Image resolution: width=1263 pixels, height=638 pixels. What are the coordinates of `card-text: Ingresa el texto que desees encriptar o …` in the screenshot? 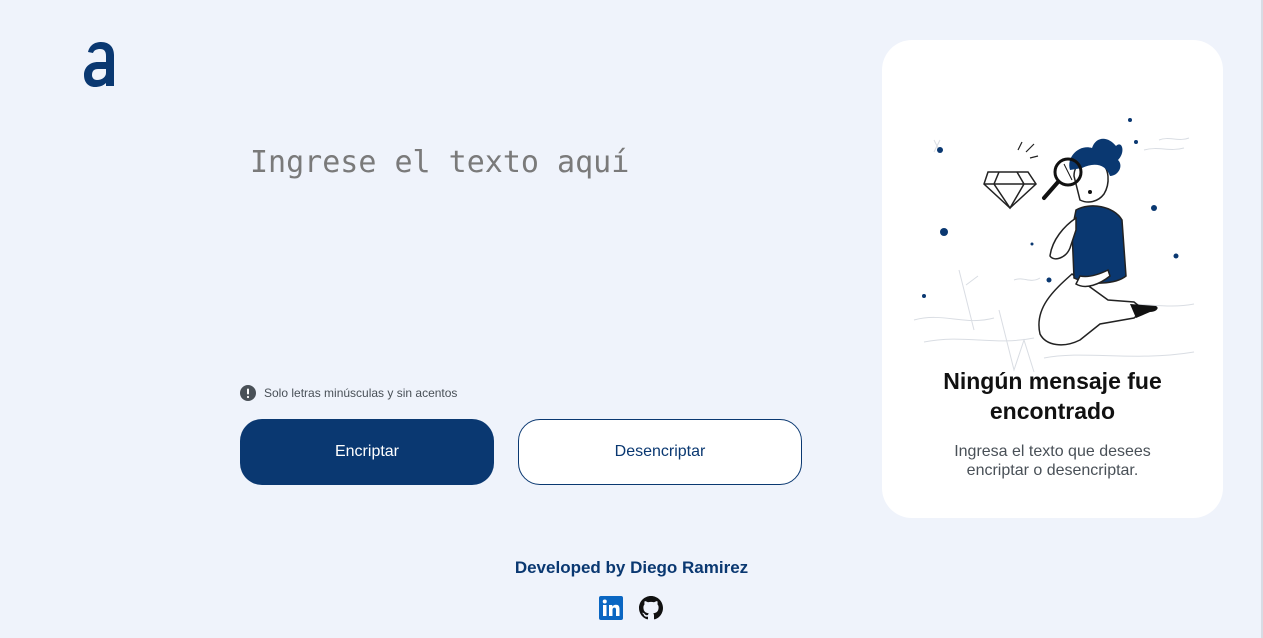 It's located at (1052, 461).